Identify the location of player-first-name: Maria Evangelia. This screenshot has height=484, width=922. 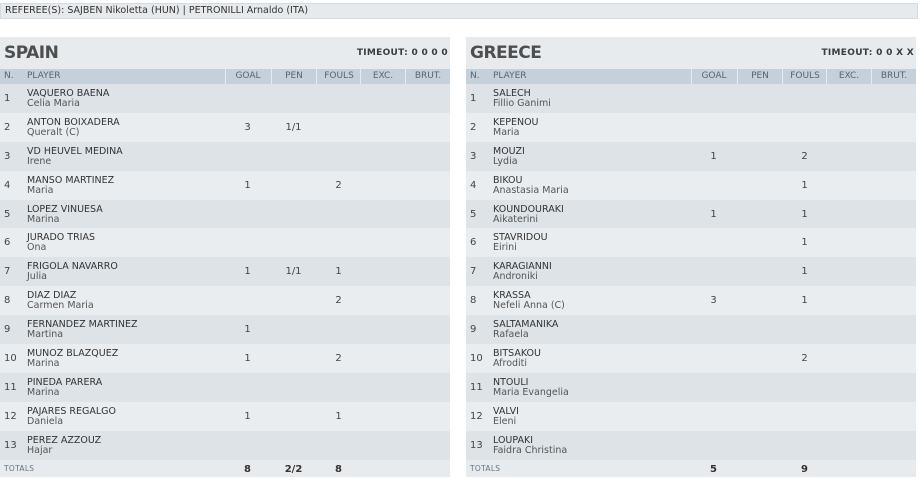
(531, 392).